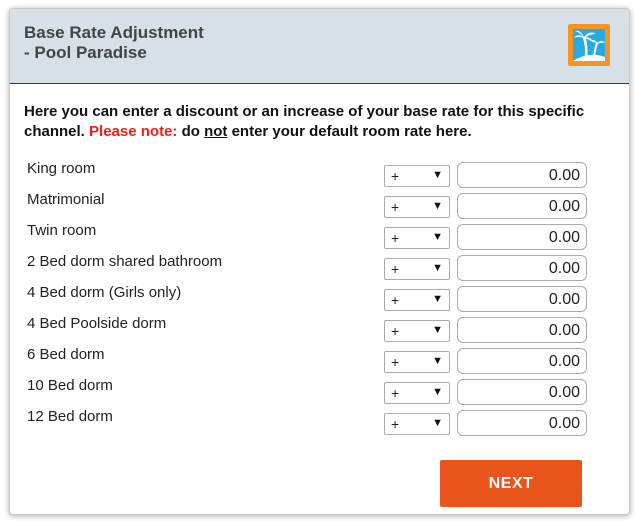 The height and width of the screenshot is (521, 637). Describe the element at coordinates (319, 360) in the screenshot. I see `room-row: 6 Bed dorm + ▼ 0.00` at that location.